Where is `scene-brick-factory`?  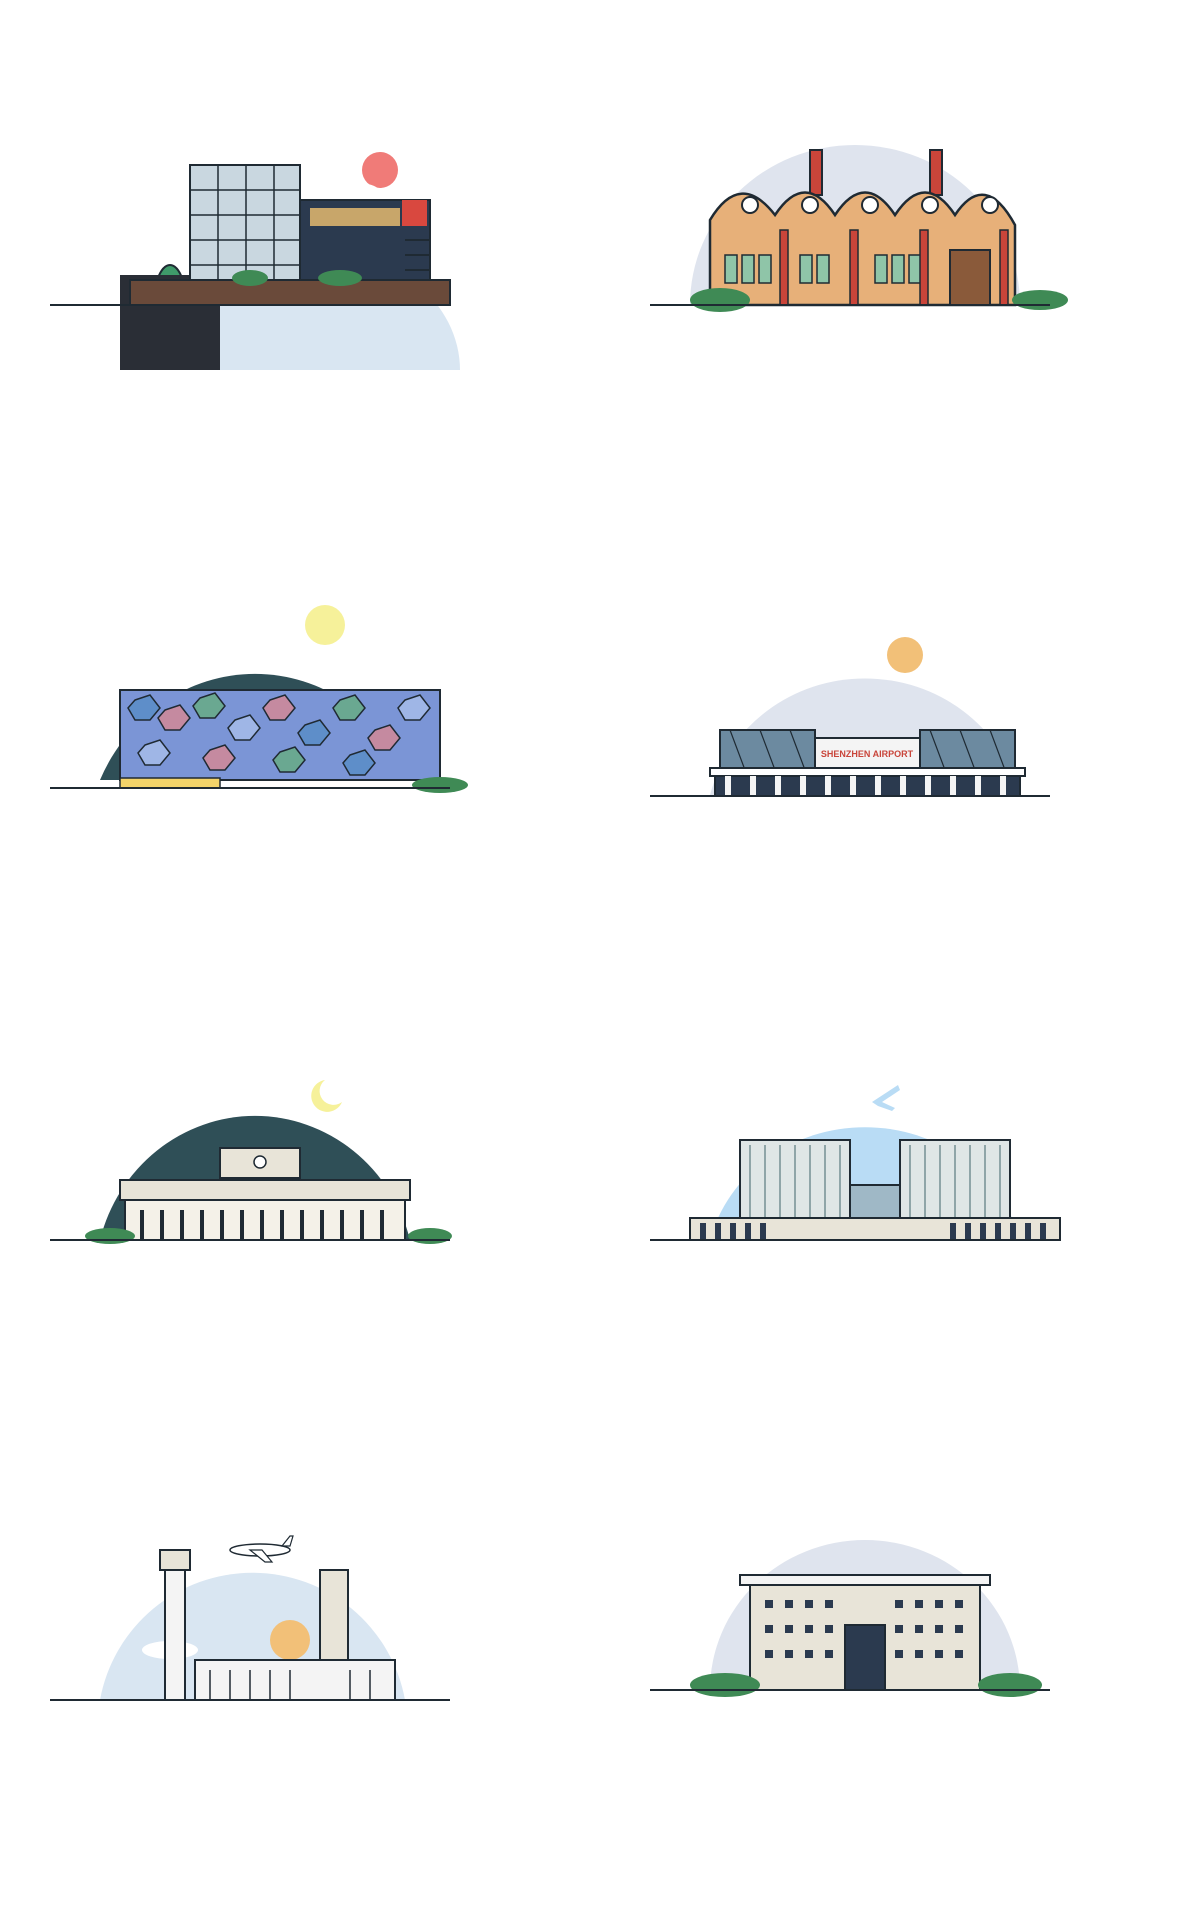
scene-brick-factory is located at coordinates (900, 260).